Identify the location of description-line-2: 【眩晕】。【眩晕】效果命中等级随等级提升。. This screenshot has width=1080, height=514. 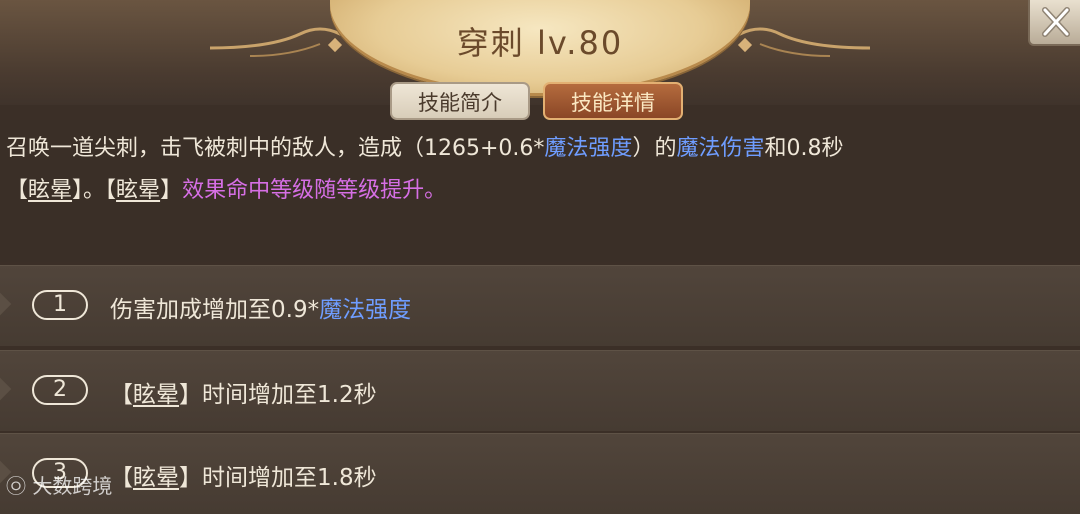
(226, 190).